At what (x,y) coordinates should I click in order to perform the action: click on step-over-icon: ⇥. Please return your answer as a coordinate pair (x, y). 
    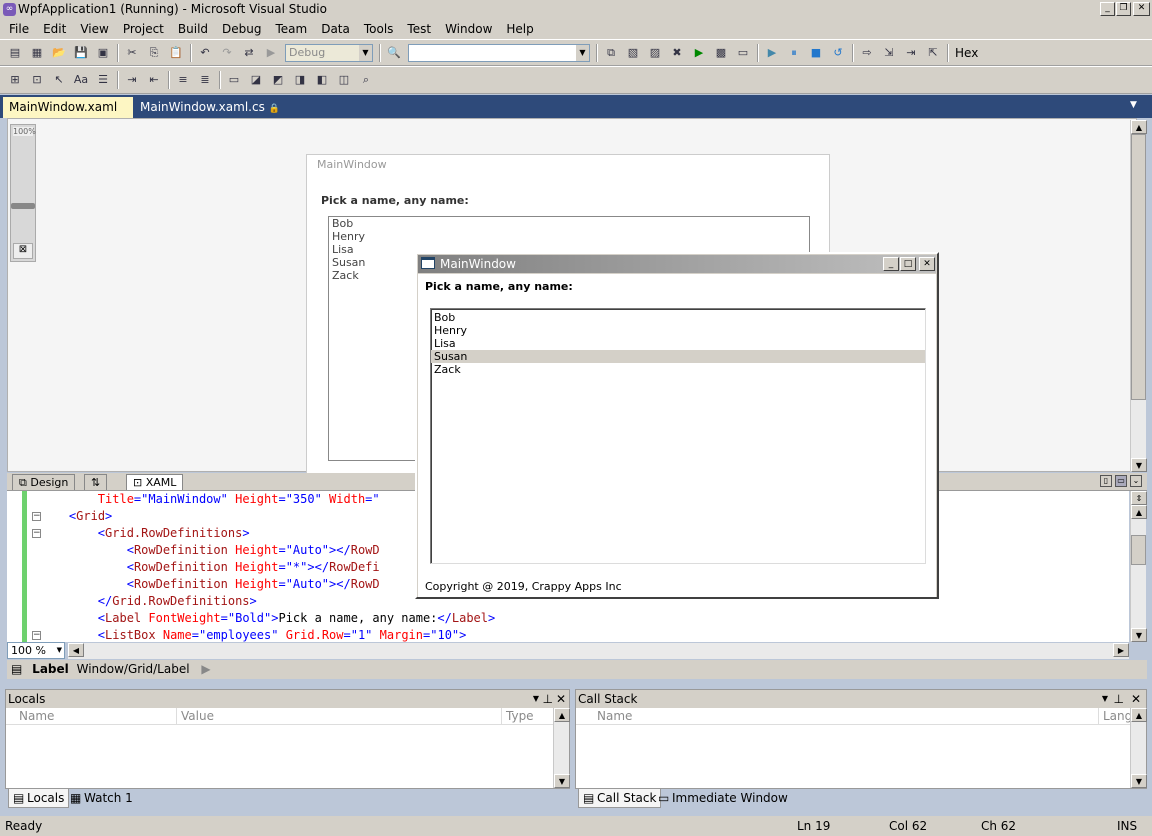
    Looking at the image, I should click on (911, 53).